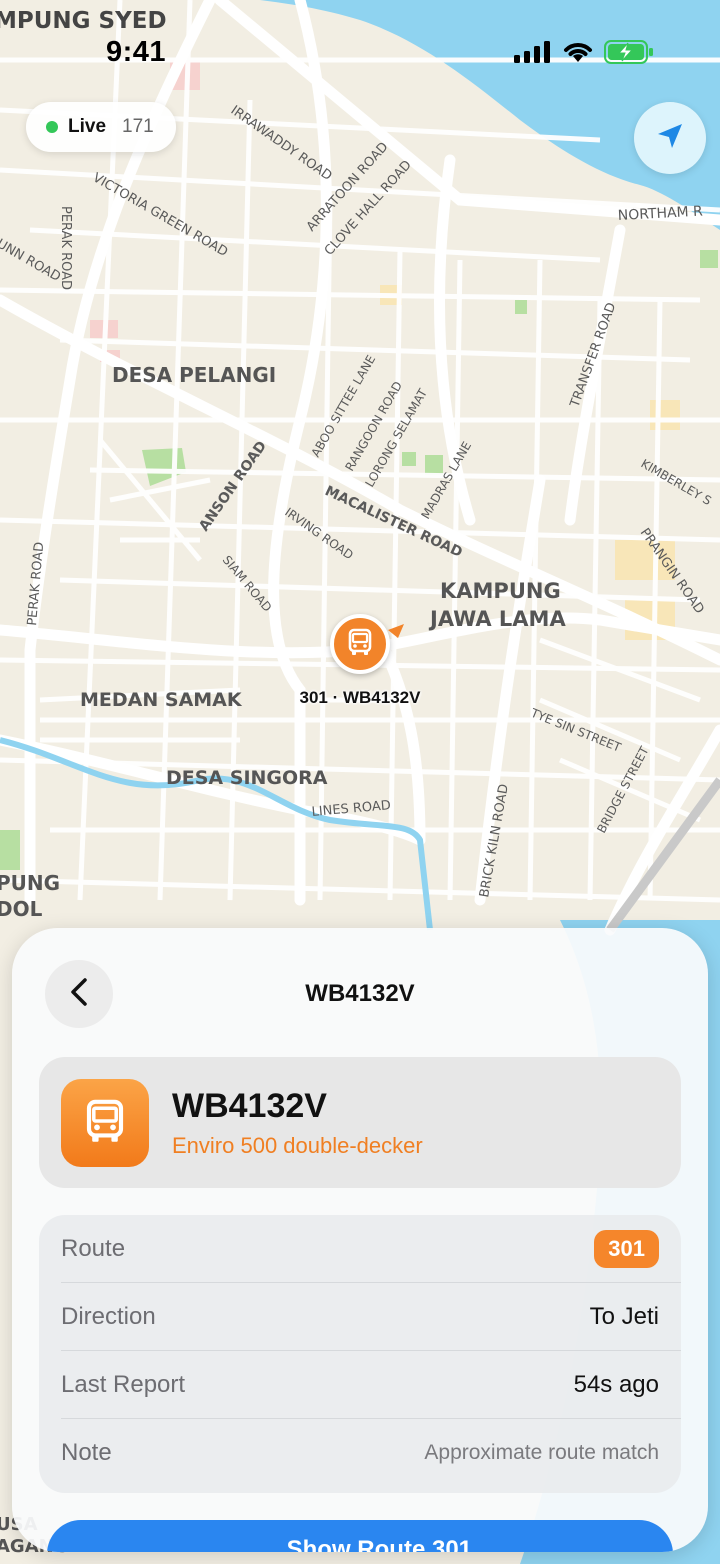  I want to click on info-value: Approximate route match, so click(541, 1452).